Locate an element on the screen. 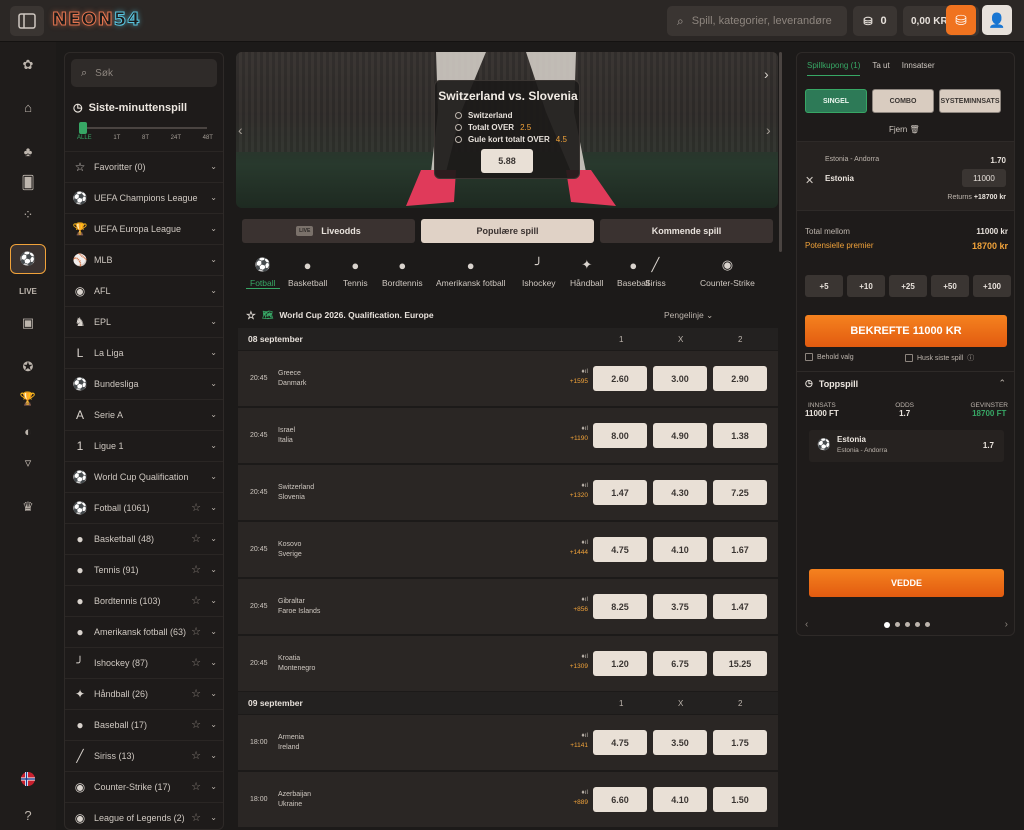 Image resolution: width=1024 pixels, height=830 pixels. nav-item: ◉ Counter-Strike (17) ☆ ⌄ is located at coordinates (144, 786).